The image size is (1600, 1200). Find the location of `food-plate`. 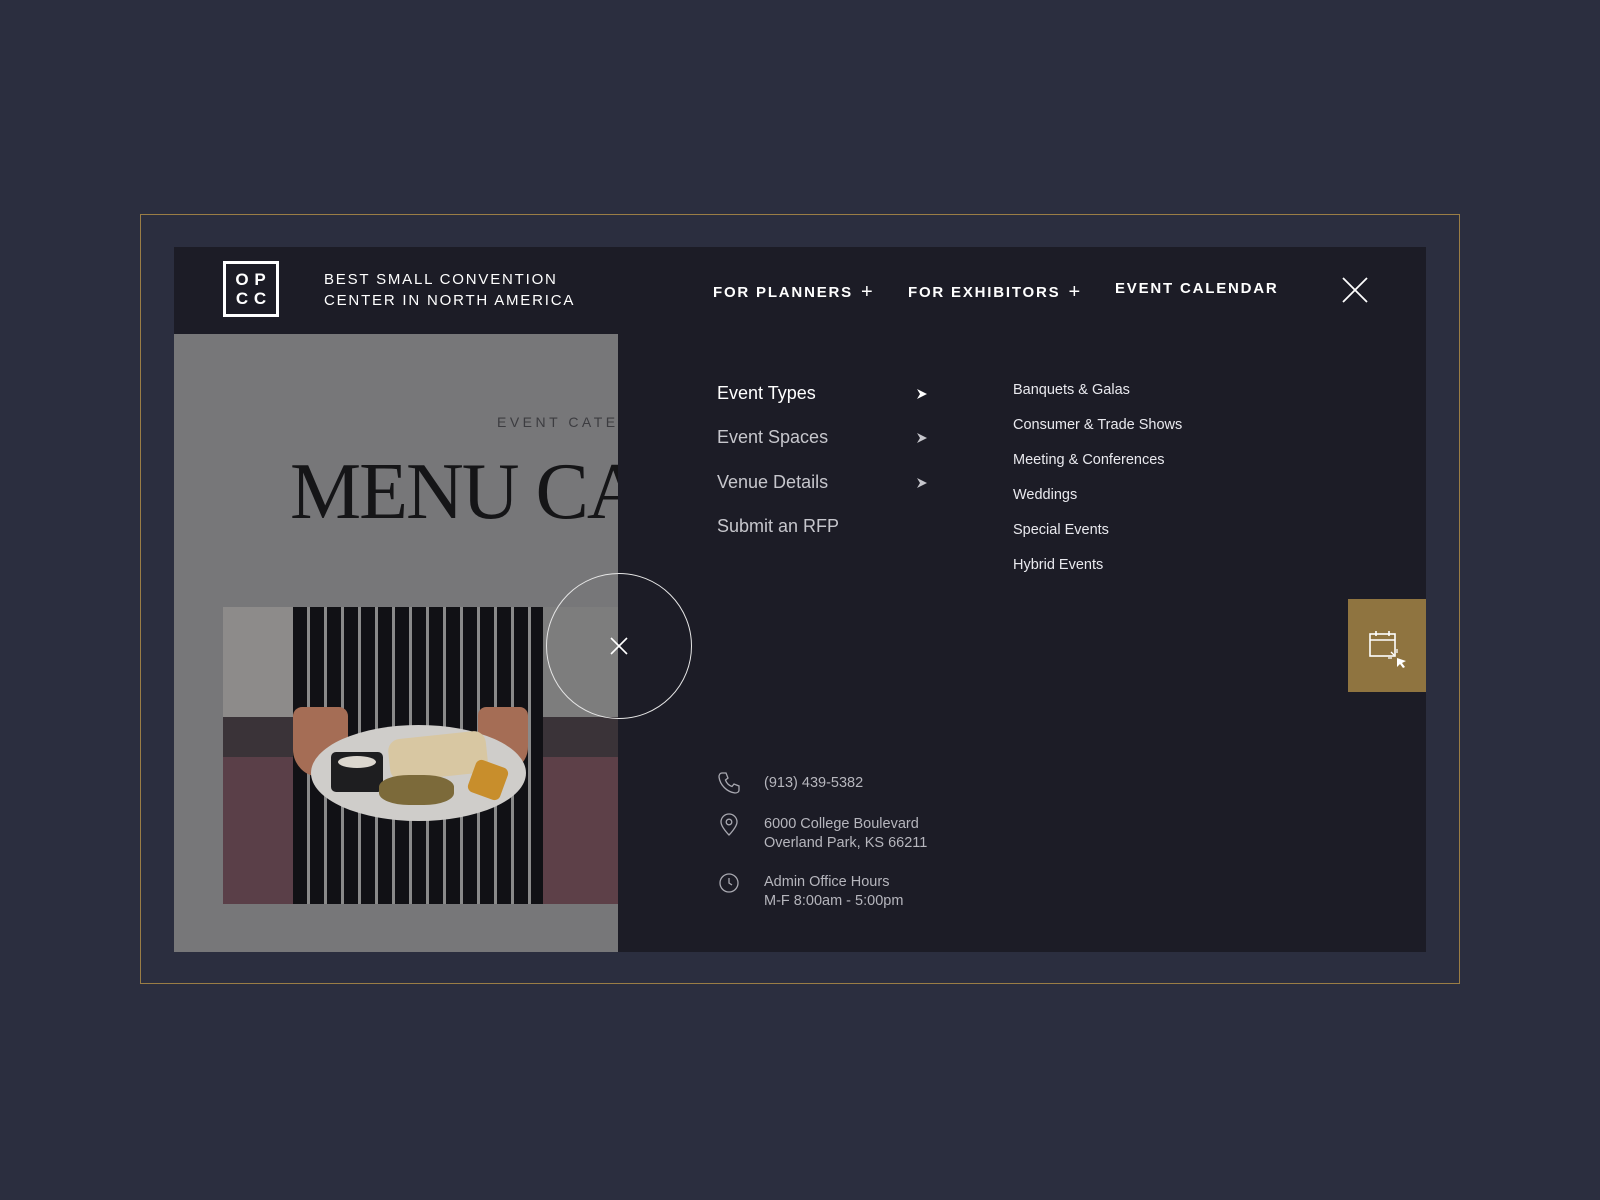

food-plate is located at coordinates (418, 773).